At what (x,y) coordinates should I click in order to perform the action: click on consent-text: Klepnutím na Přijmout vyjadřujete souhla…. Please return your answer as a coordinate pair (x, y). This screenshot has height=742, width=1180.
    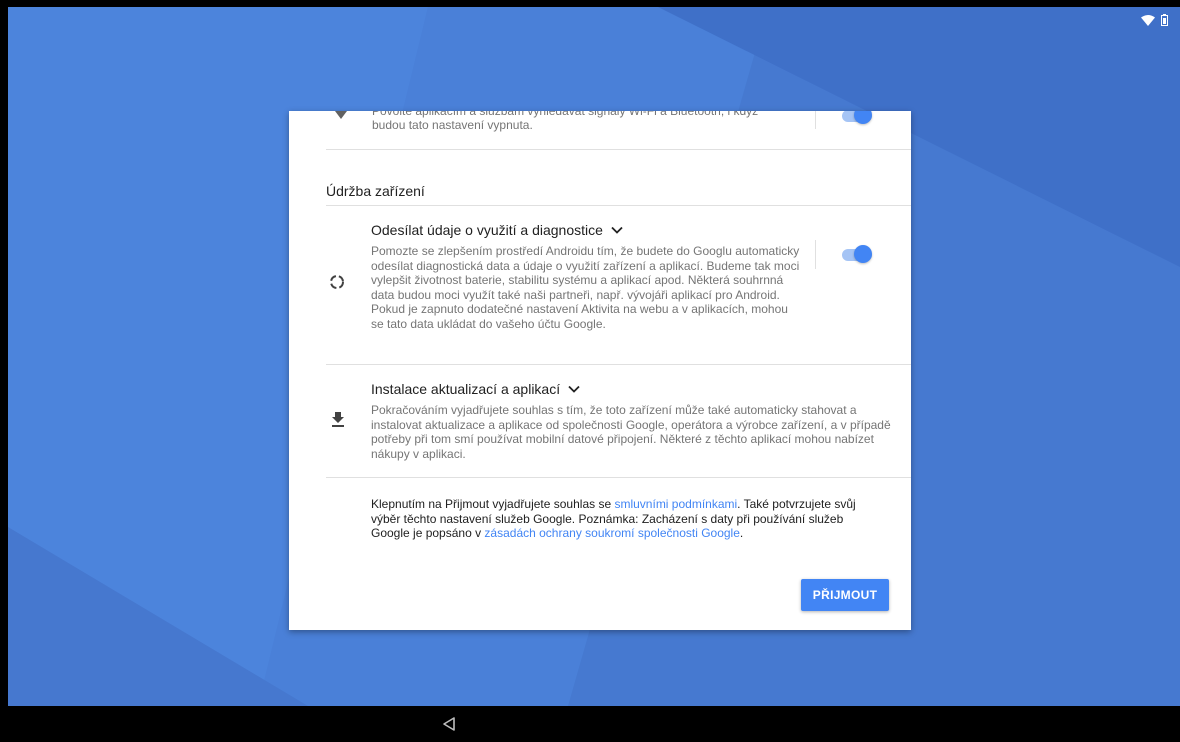
    Looking at the image, I should click on (621, 519).